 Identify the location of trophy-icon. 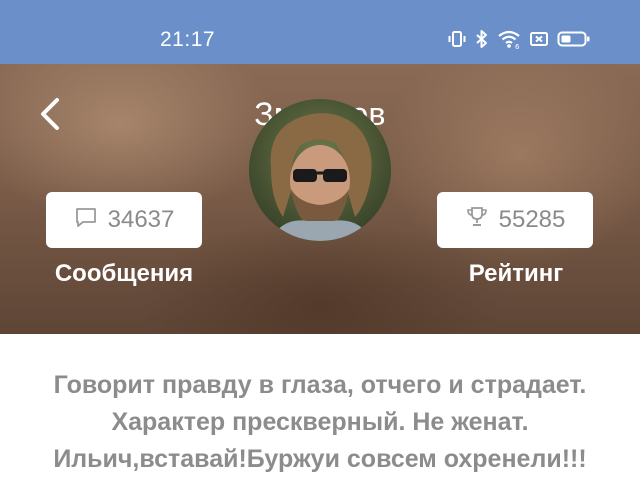
(477, 220).